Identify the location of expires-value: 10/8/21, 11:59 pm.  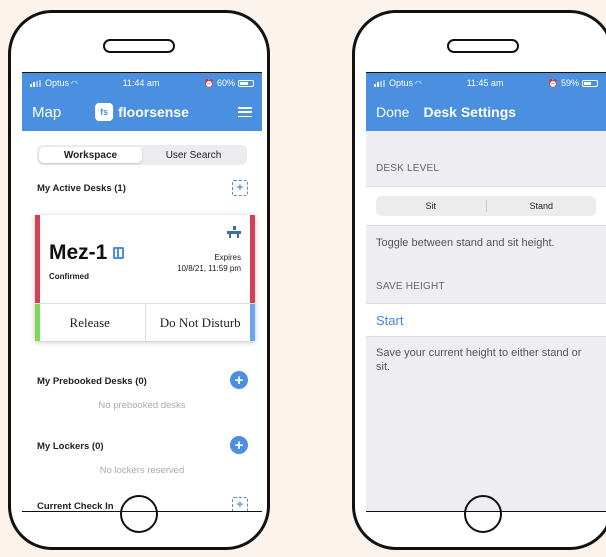
(209, 268).